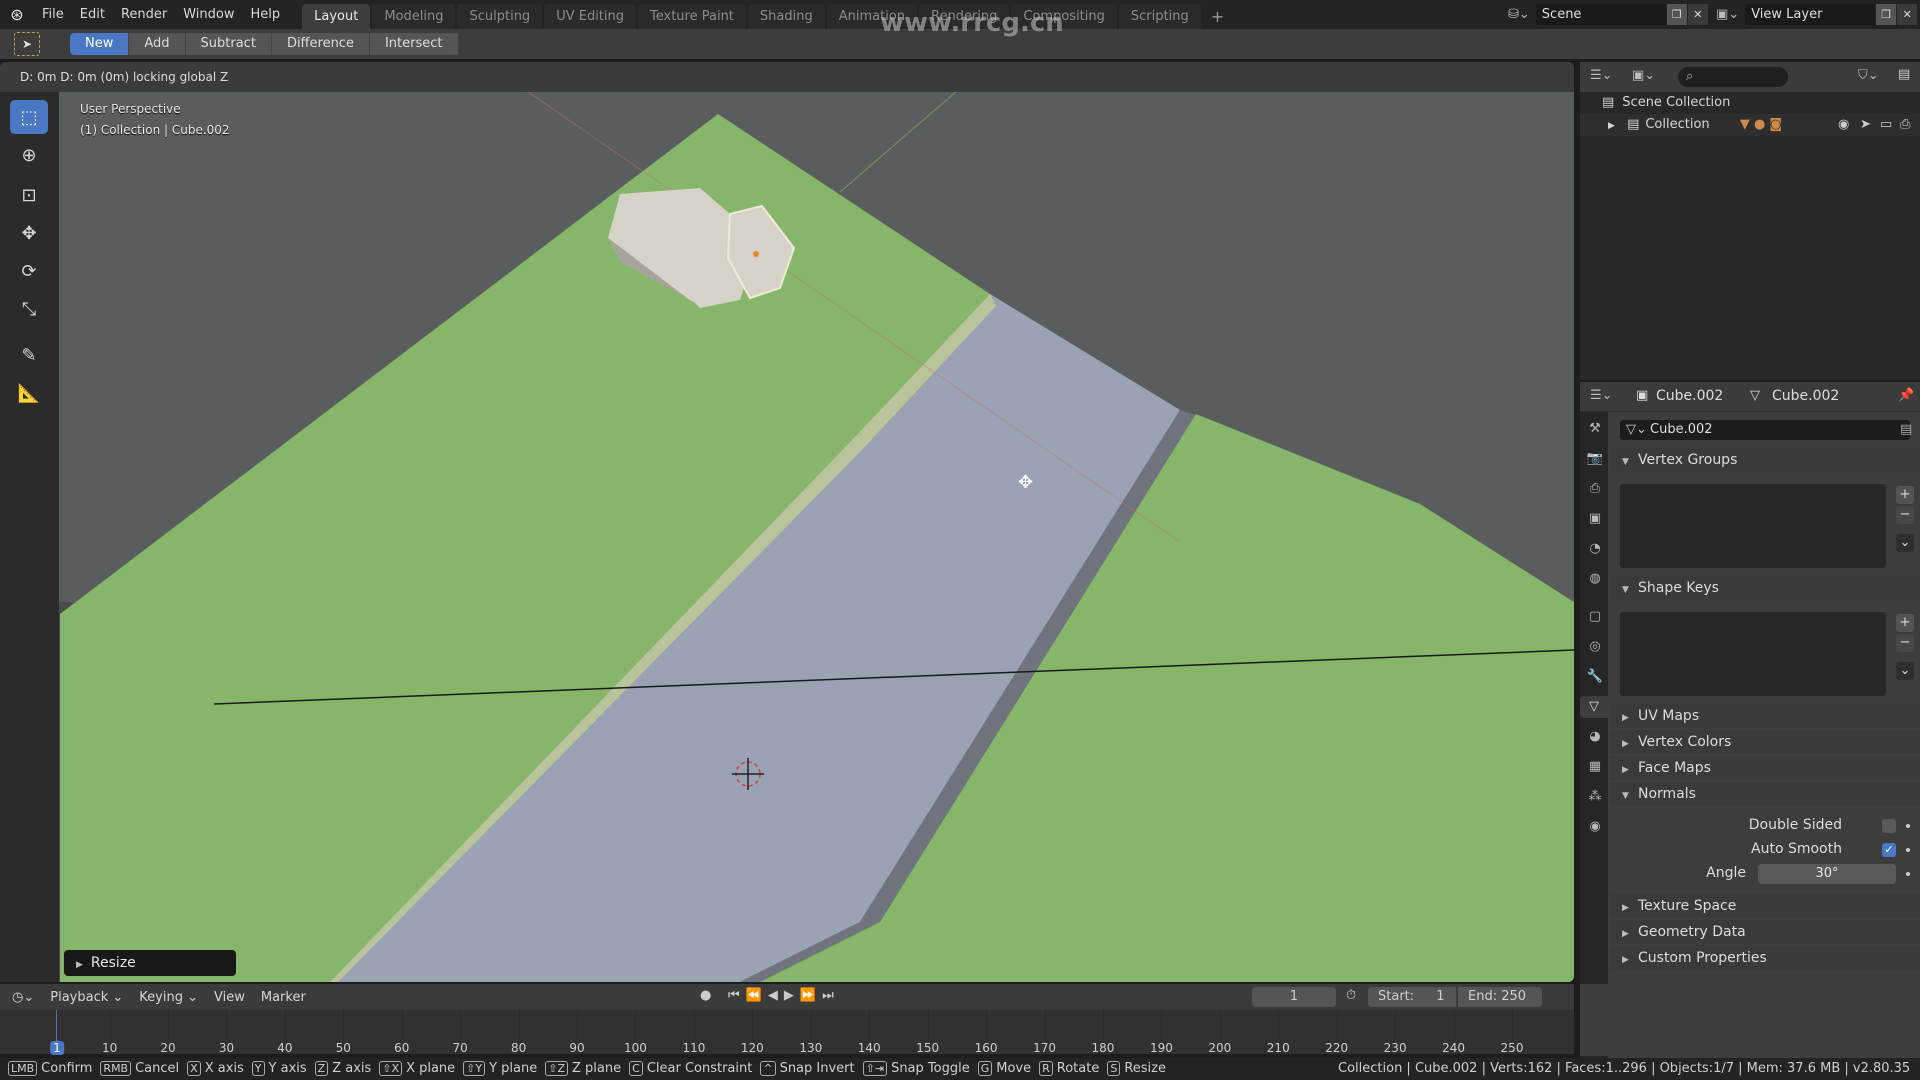 This screenshot has height=1080, width=1920. Describe the element at coordinates (1595, 737) in the screenshot. I see `material-tab-icon: ◕` at that location.